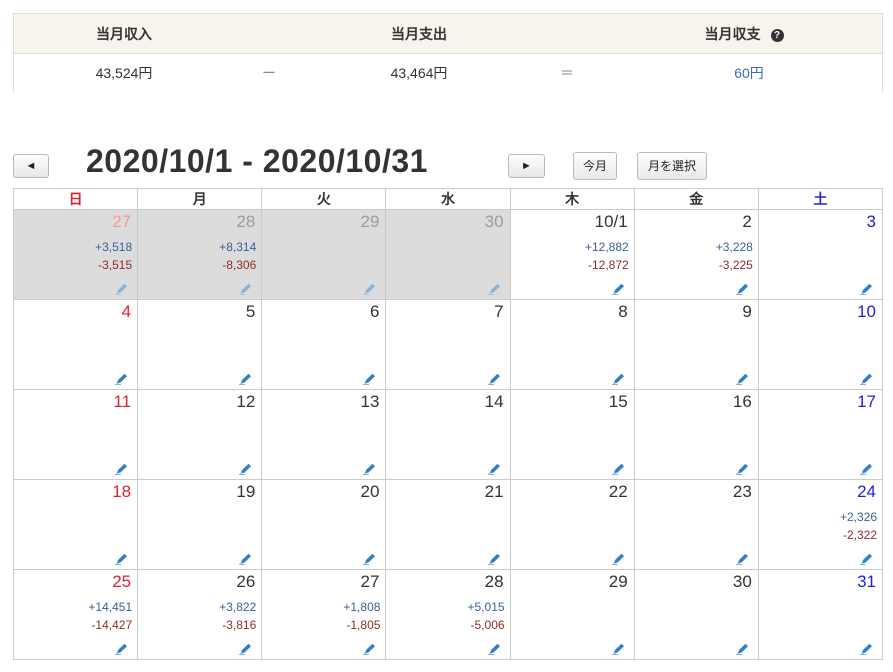  Describe the element at coordinates (820, 524) in the screenshot. I see `calendar-day-cell: 24 +2,326 -2,322` at that location.